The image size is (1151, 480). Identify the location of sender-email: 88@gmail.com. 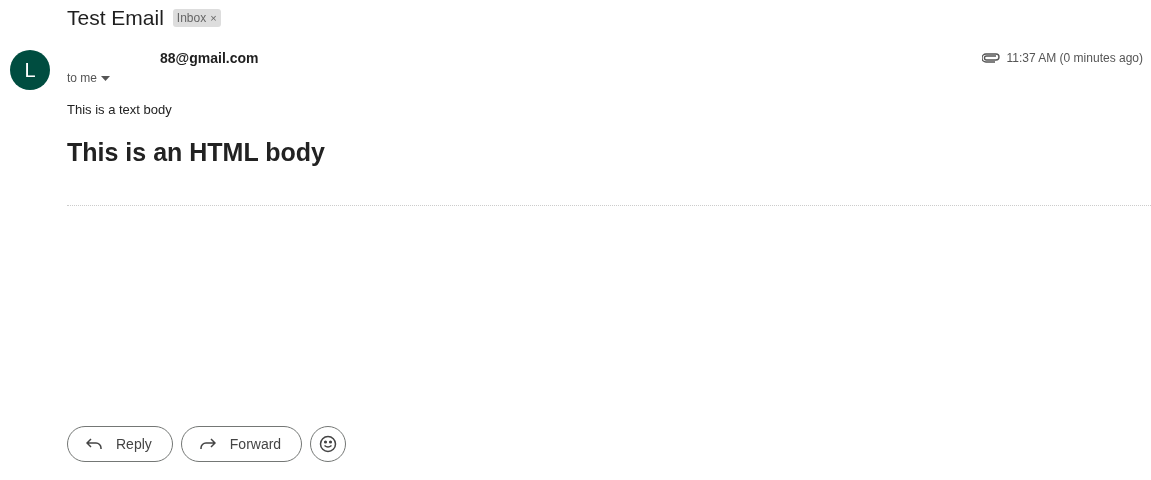
(209, 58).